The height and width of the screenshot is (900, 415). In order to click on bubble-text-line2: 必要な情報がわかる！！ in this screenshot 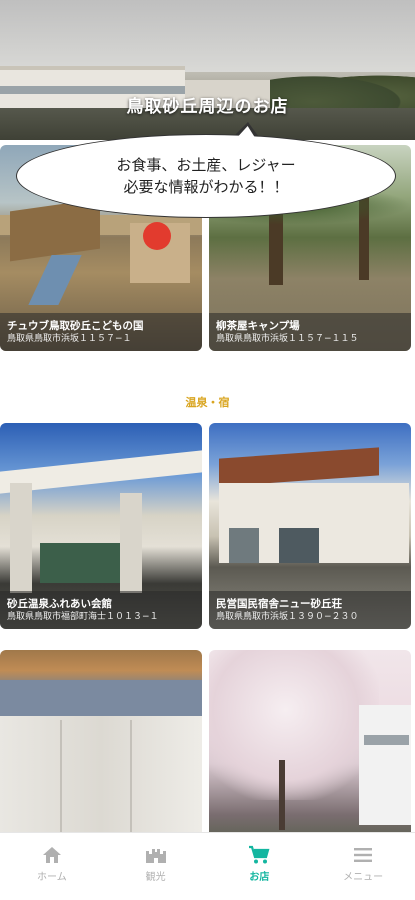, I will do `click(206, 187)`.